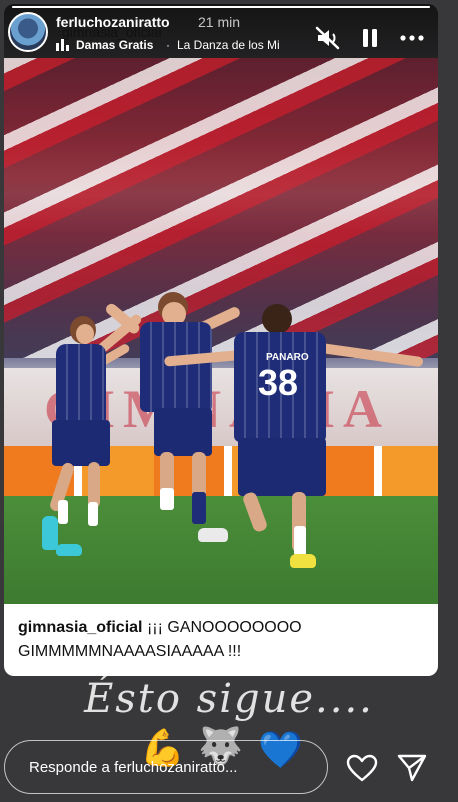 The height and width of the screenshot is (802, 458). I want to click on mute-icon, so click(328, 38).